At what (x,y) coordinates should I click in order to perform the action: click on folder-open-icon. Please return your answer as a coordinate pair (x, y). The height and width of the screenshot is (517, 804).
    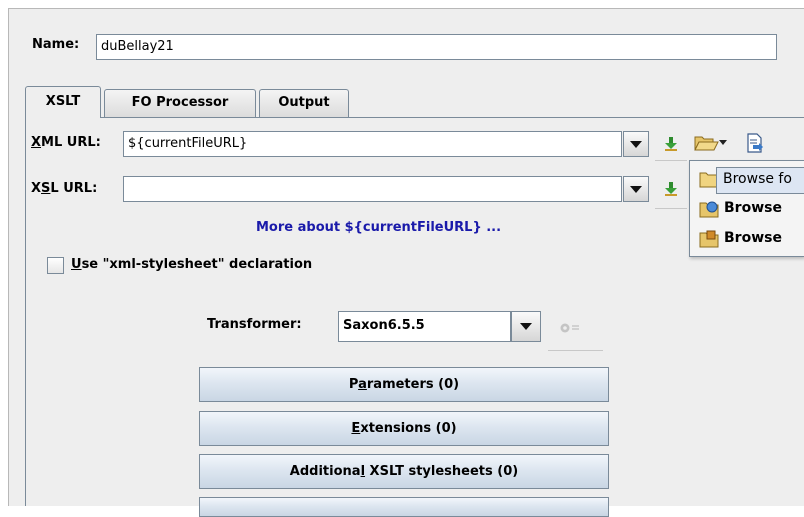
    Looking at the image, I should click on (706, 143).